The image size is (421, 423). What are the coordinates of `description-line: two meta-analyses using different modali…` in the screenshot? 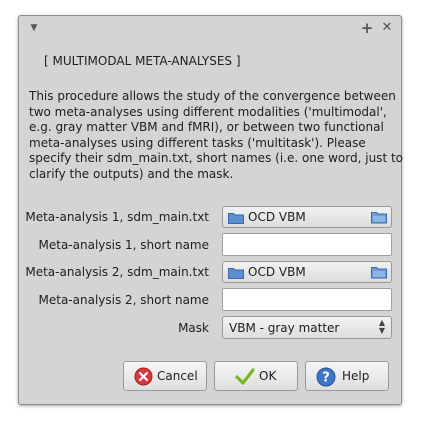 It's located at (208, 111).